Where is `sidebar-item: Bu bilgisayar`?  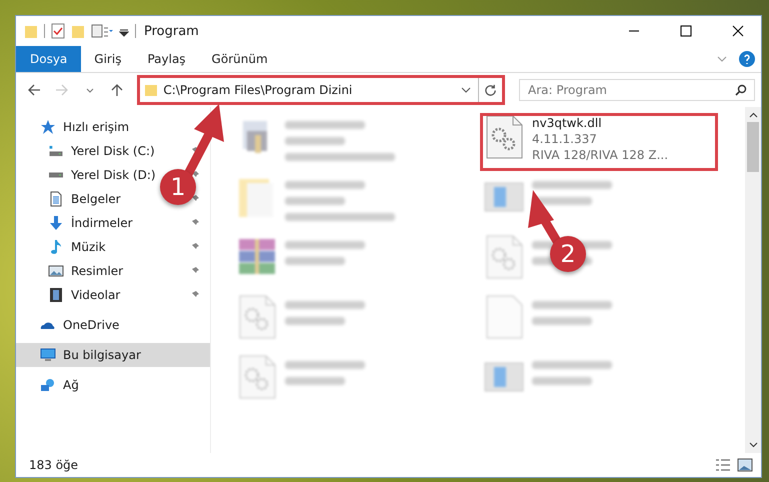
sidebar-item: Bu bilgisayar is located at coordinates (102, 355).